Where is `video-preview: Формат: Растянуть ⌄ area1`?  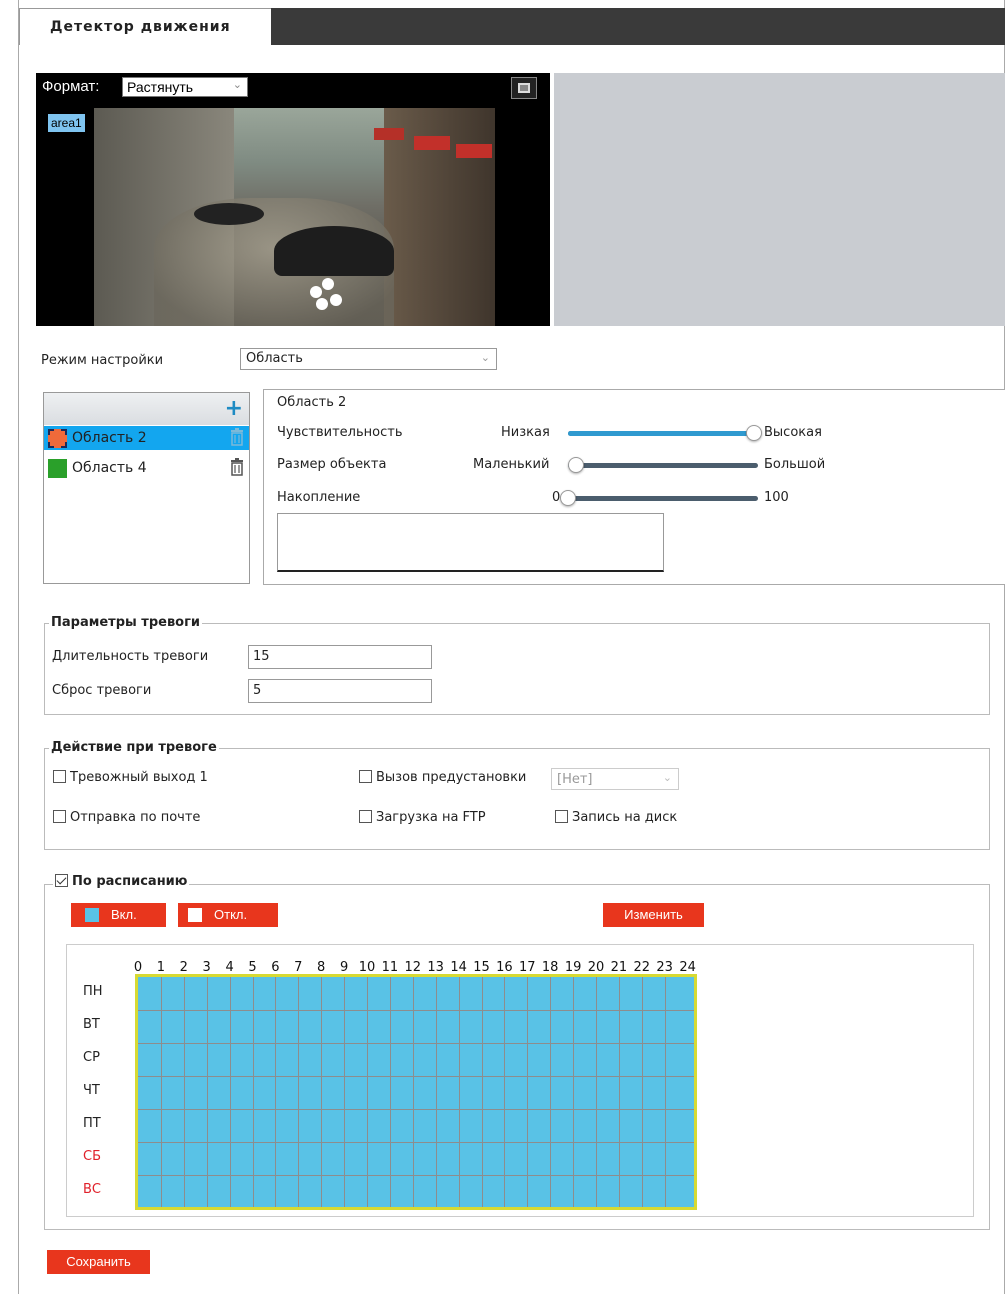
video-preview: Формат: Растянуть ⌄ area1 is located at coordinates (293, 199).